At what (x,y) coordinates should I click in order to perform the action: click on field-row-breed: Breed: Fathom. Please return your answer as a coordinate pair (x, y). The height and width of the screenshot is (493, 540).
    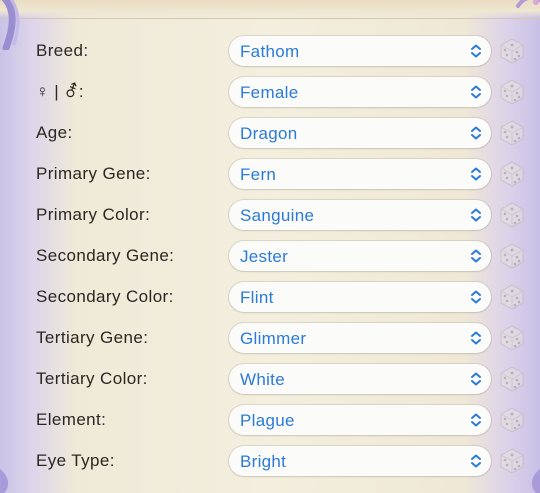
    Looking at the image, I should click on (270, 51).